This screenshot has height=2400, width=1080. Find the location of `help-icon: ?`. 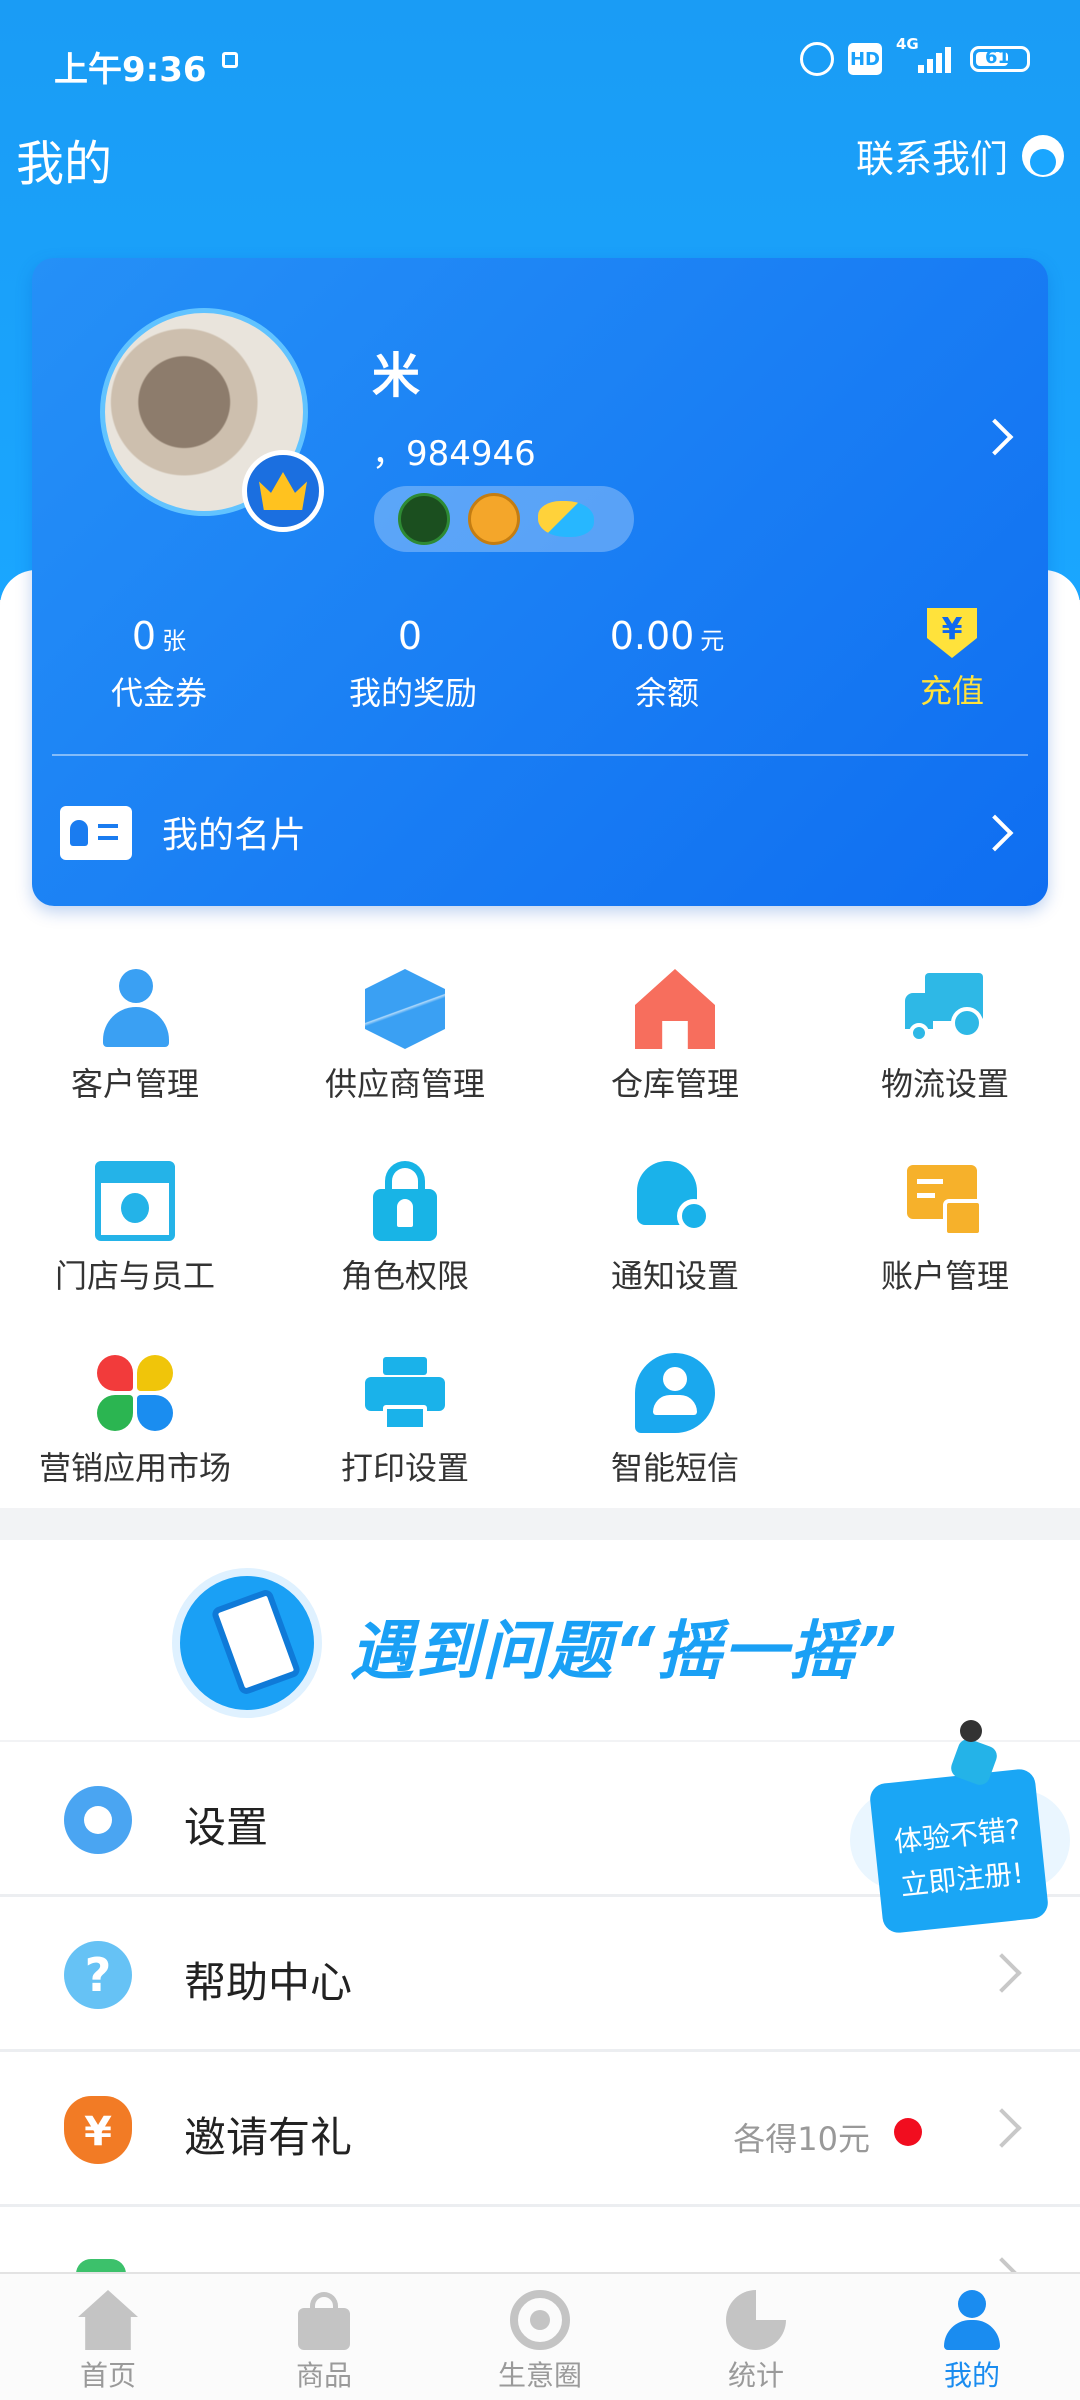

help-icon: ? is located at coordinates (98, 1975).